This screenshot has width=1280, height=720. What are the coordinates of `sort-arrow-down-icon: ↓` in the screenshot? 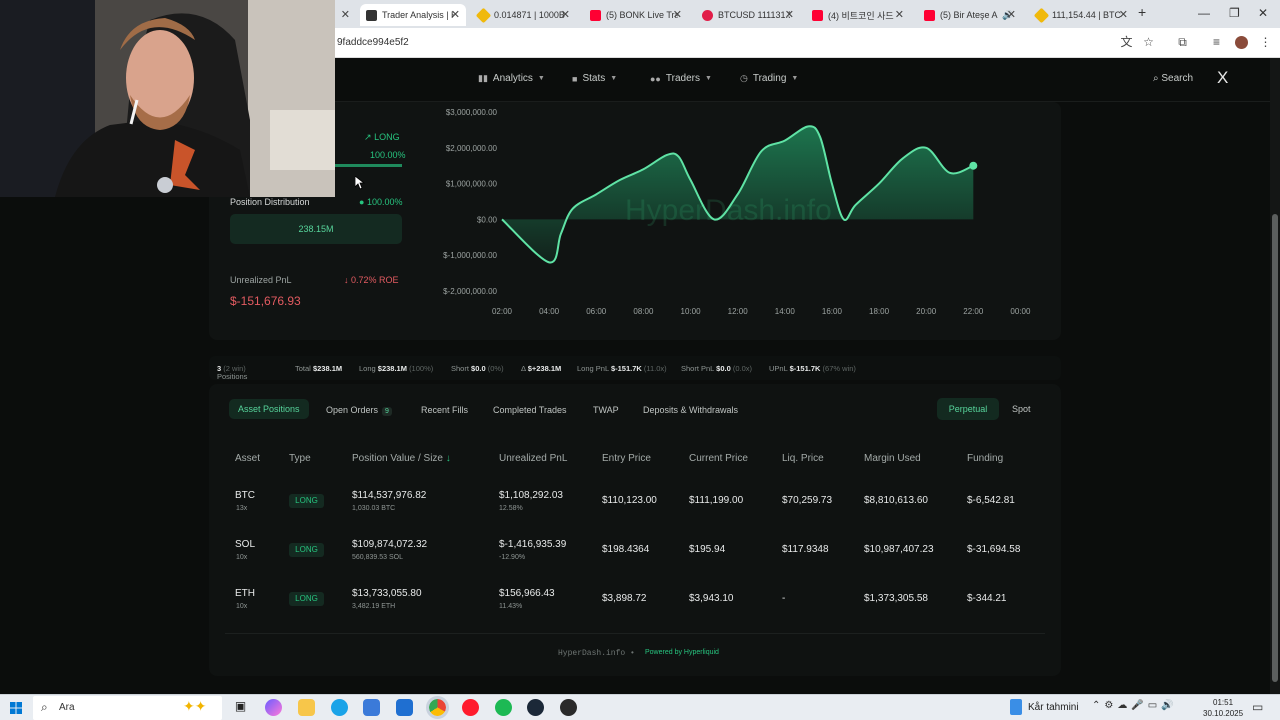 It's located at (448, 458).